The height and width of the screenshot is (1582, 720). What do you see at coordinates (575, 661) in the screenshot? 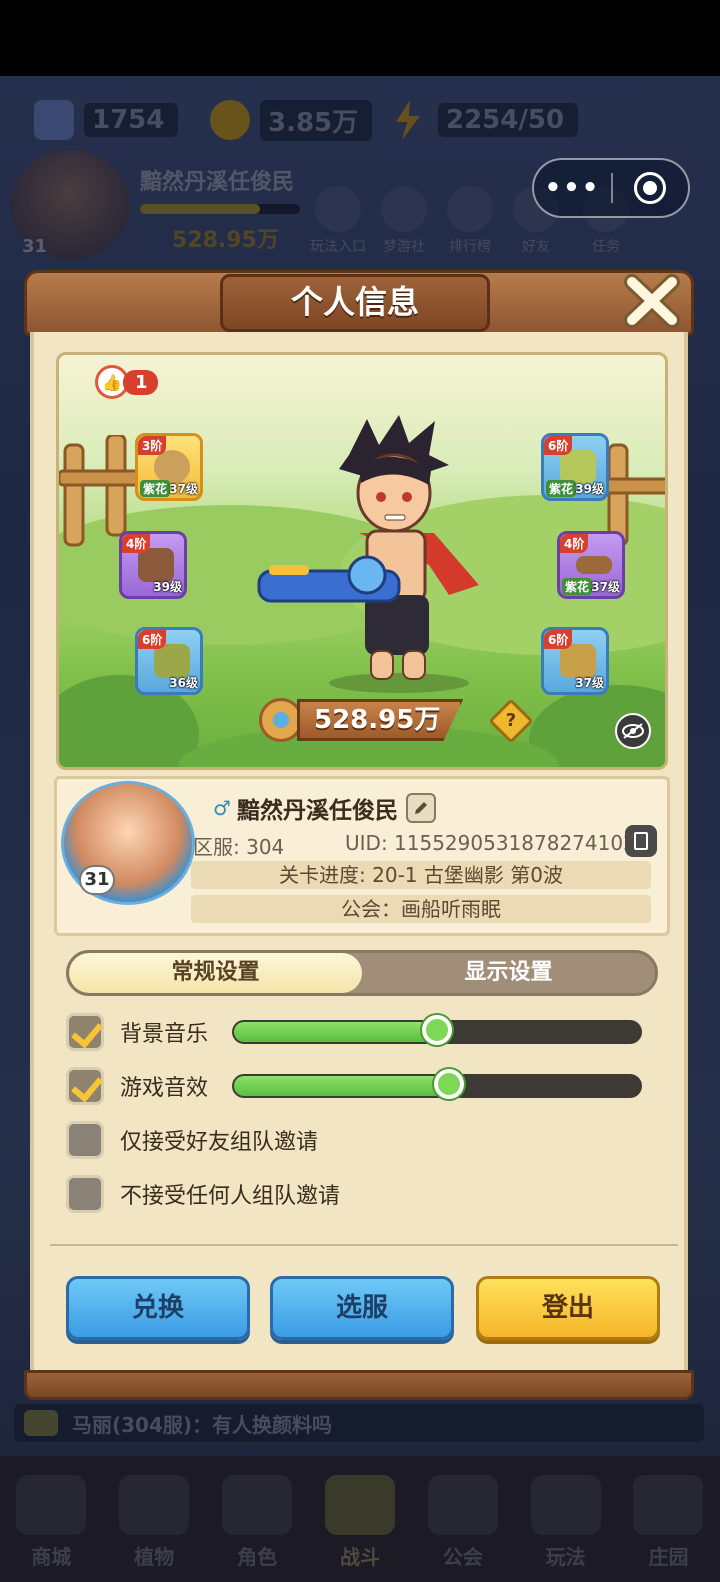
I see `equipment-slot-boots: 6阶 37级` at bounding box center [575, 661].